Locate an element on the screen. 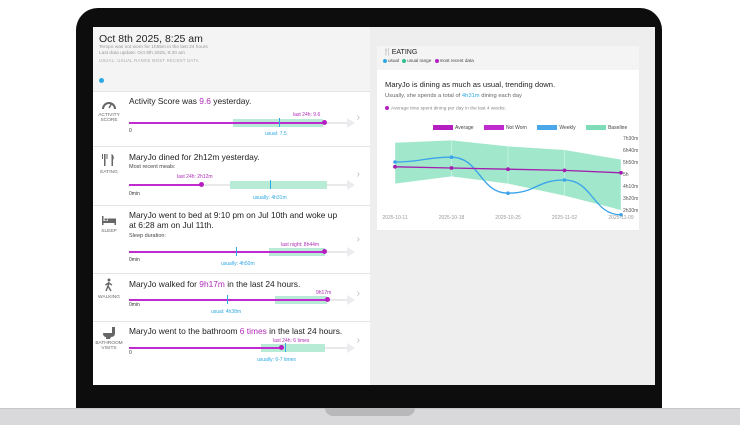 The width and height of the screenshot is (740, 425). sleep-arrow is located at coordinates (351, 252).